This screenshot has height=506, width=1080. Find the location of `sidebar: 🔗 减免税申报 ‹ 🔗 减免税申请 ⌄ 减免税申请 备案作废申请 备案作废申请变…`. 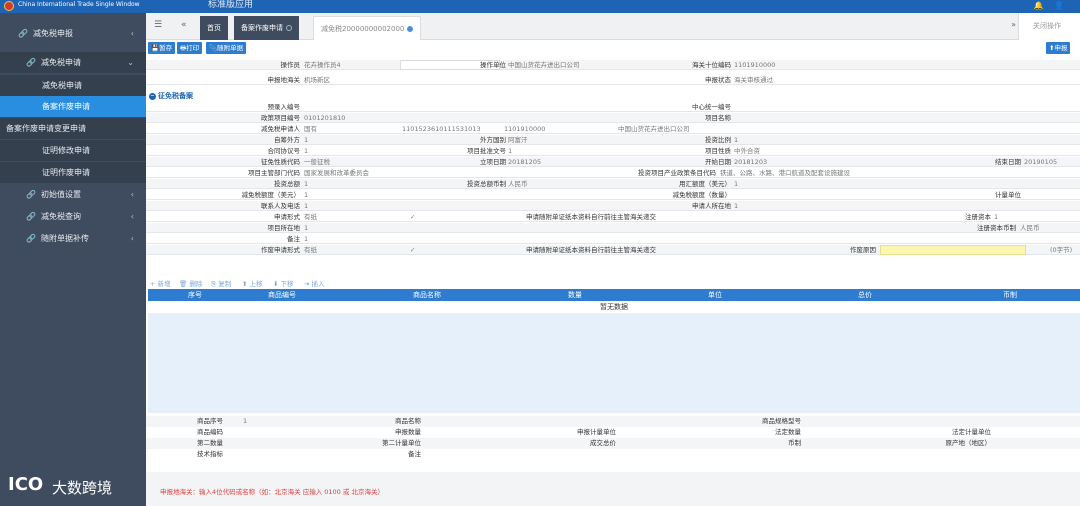

sidebar: 🔗 减免税申报 ‹ 🔗 减免税申请 ⌄ 减免税申请 备案作废申请 备案作废申请变… is located at coordinates (73, 259).